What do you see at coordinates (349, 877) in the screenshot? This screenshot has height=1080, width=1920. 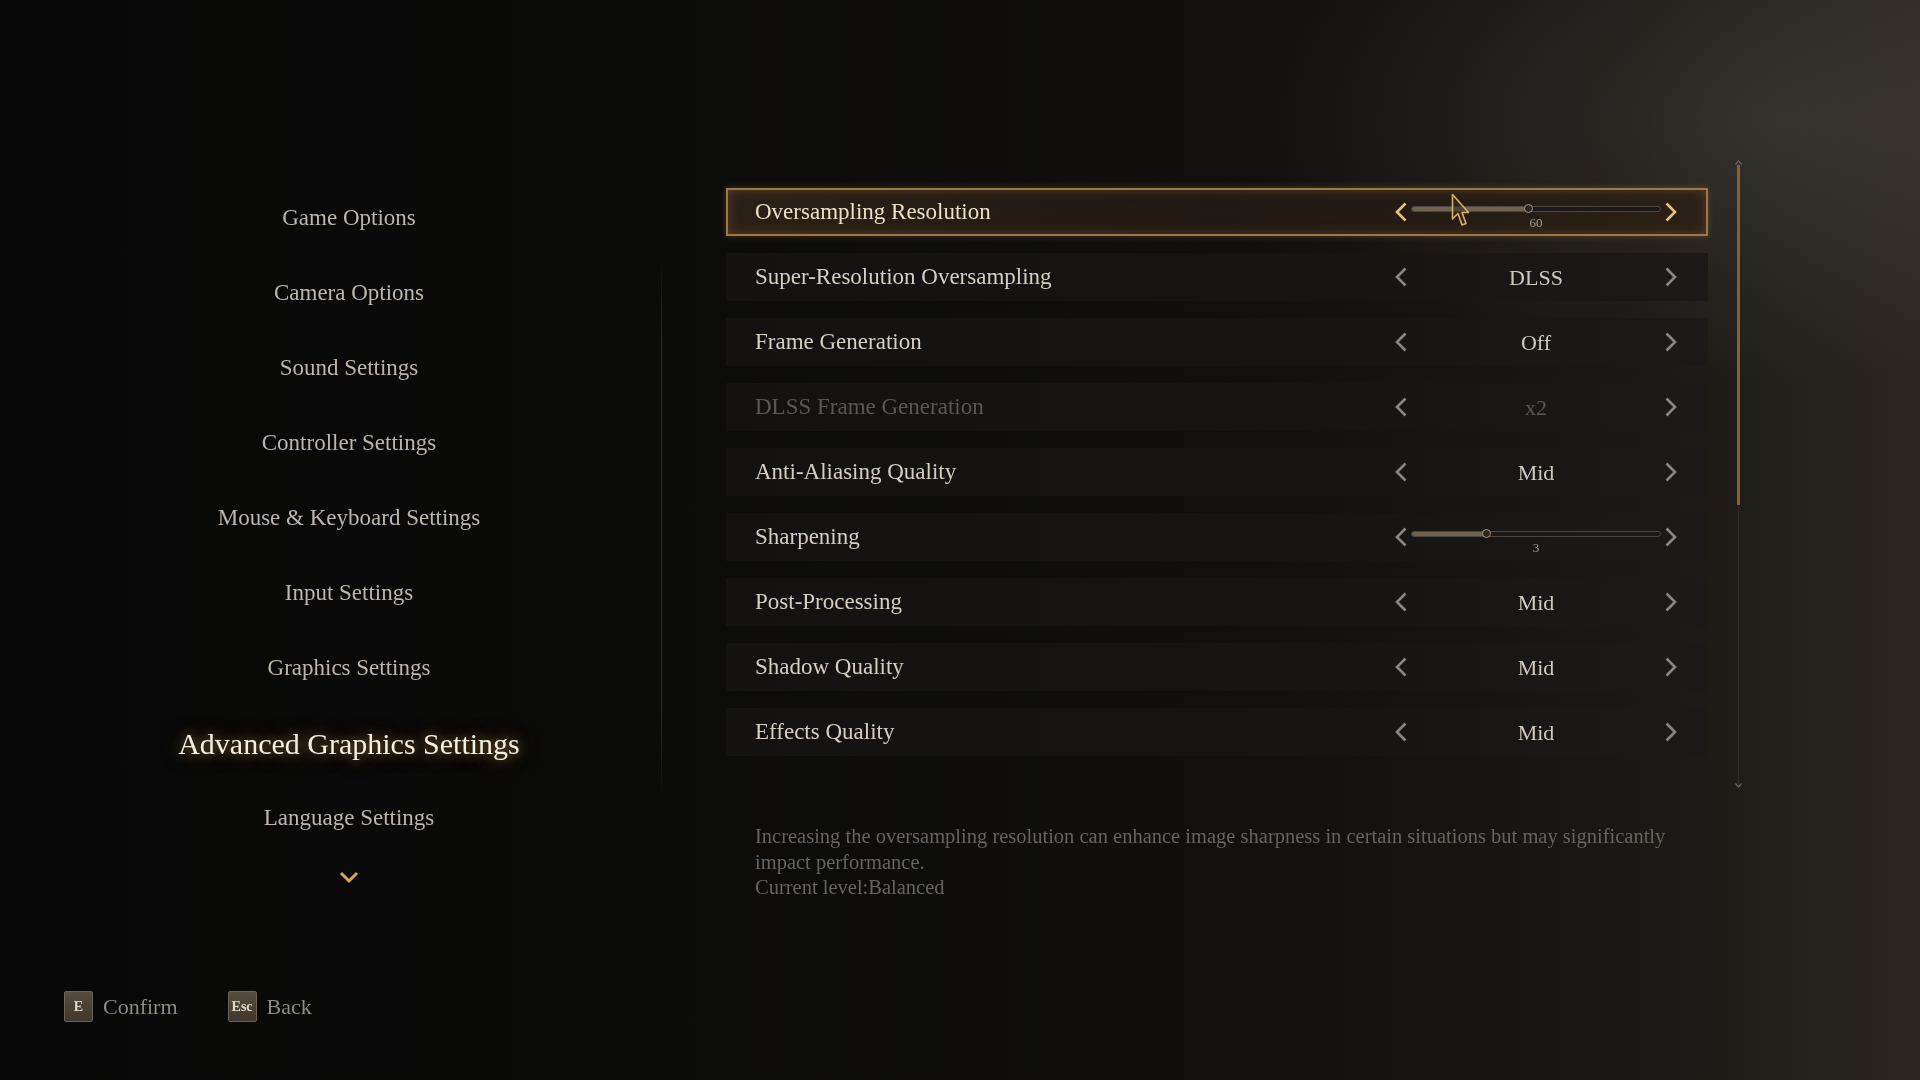 I see `chevron-down-icon` at bounding box center [349, 877].